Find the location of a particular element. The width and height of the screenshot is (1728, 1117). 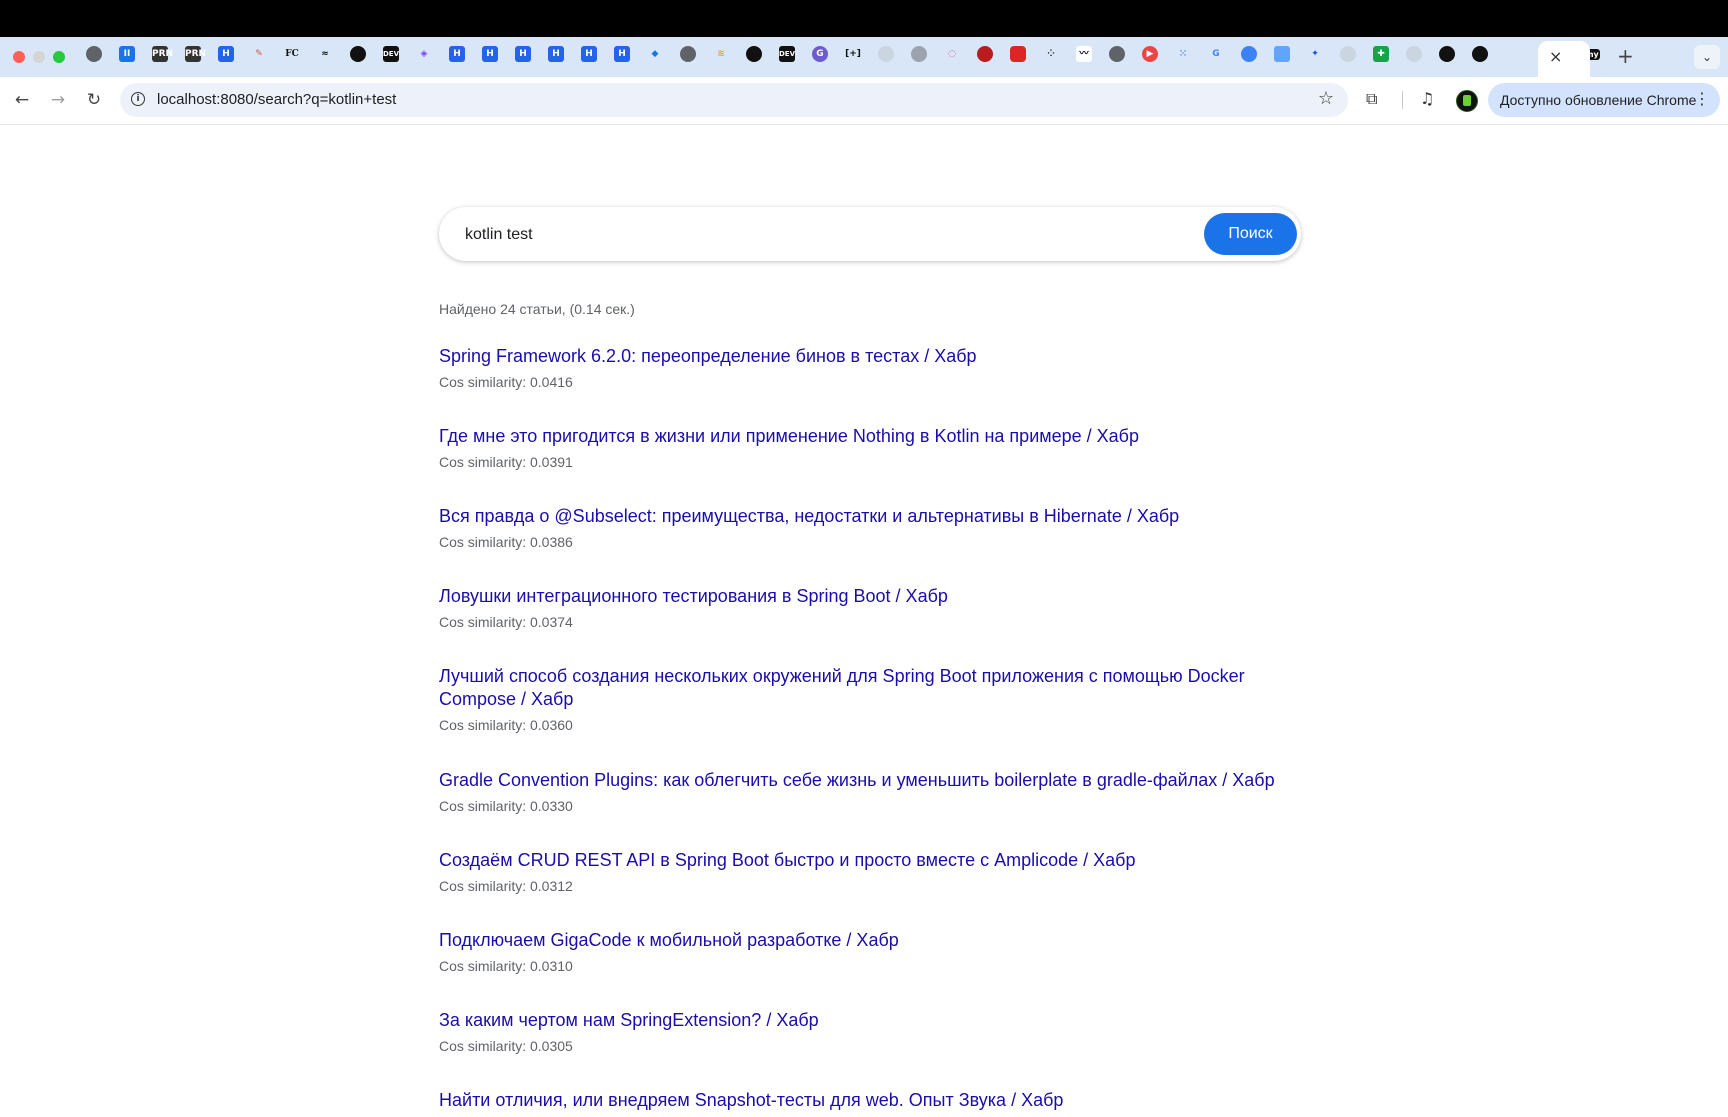

chrome-update-label: Доступно обновление Chrome is located at coordinates (1598, 100).